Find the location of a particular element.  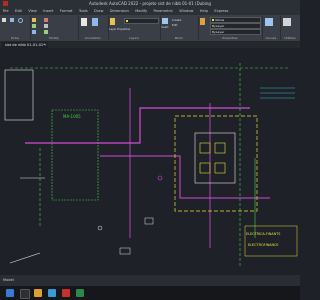

ribbon-group-groups: Groups is located at coordinates (271, 28).